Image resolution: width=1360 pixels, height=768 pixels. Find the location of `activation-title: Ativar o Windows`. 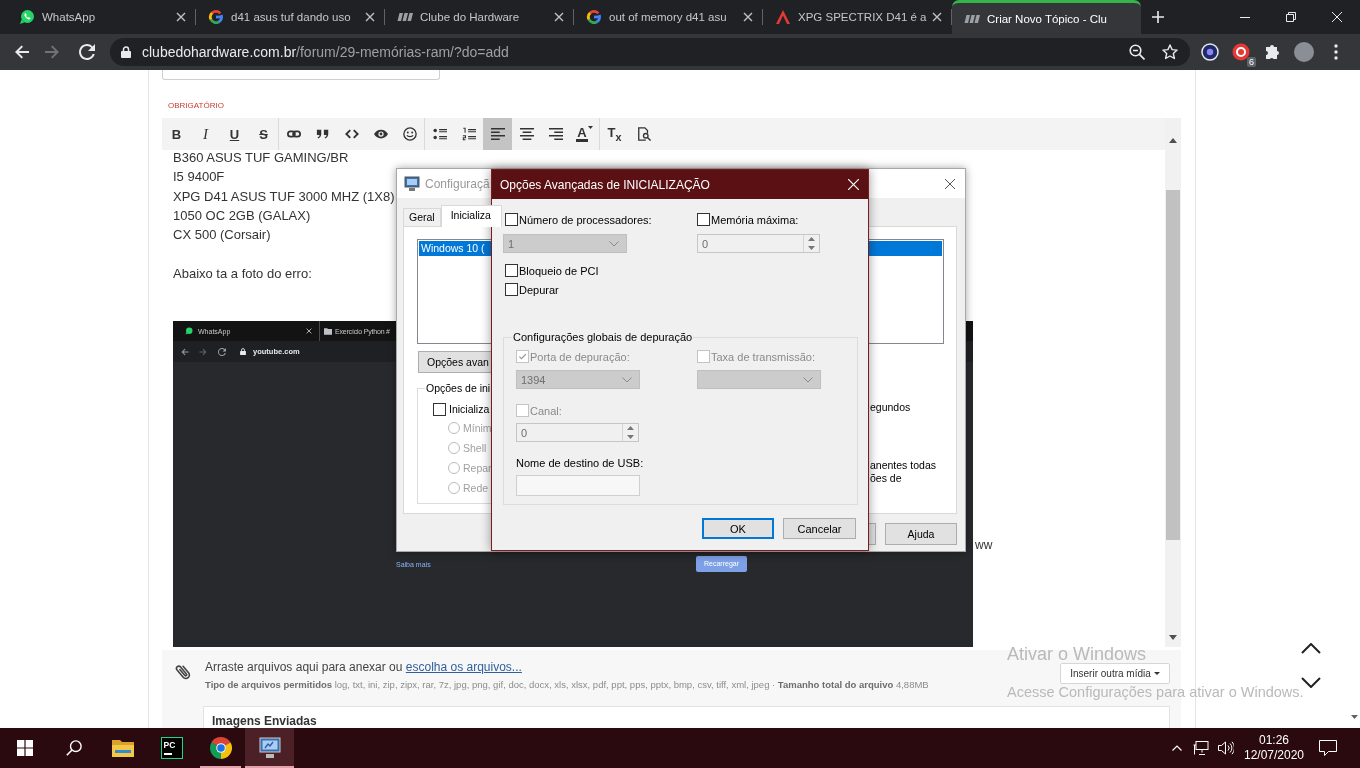

activation-title: Ativar o Windows is located at coordinates (1077, 654).